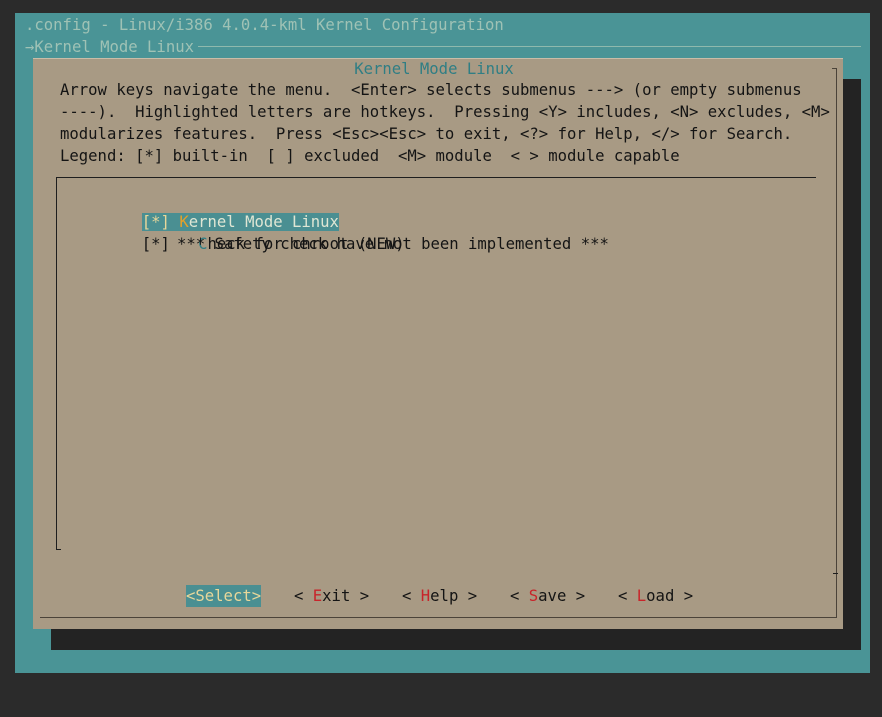  Describe the element at coordinates (231, 210) in the screenshot. I see `menu-item-kernel-mode-linux: [*] Kernel Mode Linux` at that location.